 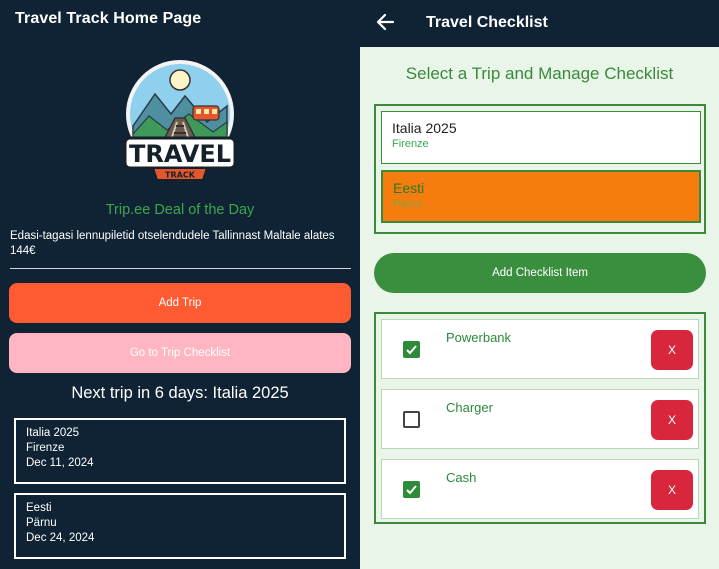 I want to click on checklist-item-label: Powerbank, so click(x=479, y=337).